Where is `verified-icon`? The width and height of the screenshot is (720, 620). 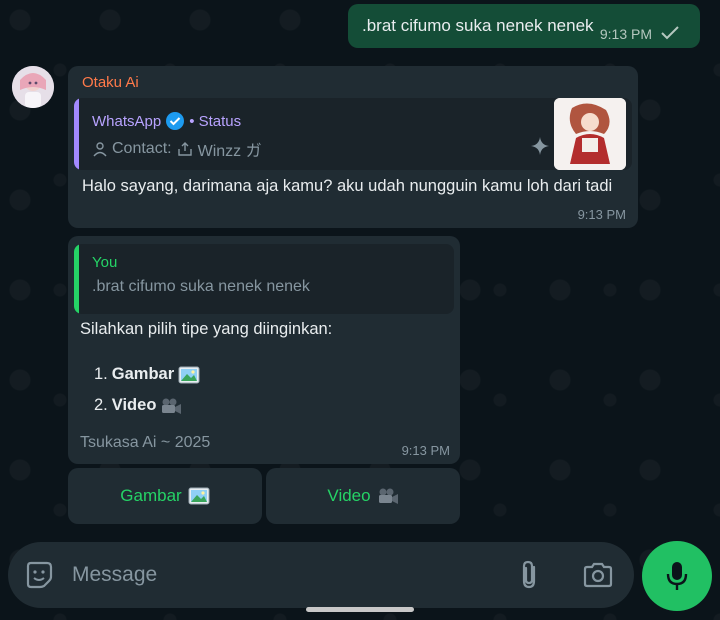
verified-icon is located at coordinates (175, 121).